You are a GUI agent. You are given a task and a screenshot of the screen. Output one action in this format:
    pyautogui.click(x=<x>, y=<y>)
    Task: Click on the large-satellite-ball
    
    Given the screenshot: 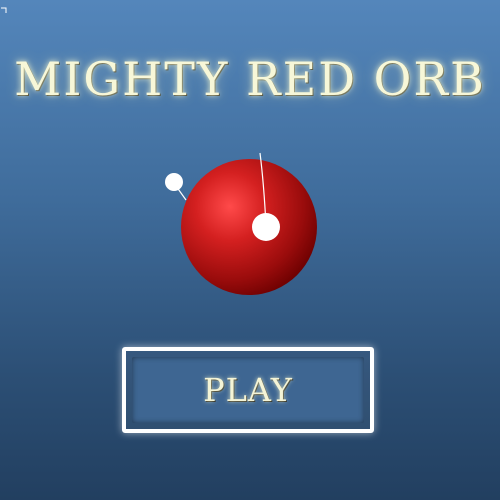 What is the action you would take?
    pyautogui.click(x=266, y=227)
    